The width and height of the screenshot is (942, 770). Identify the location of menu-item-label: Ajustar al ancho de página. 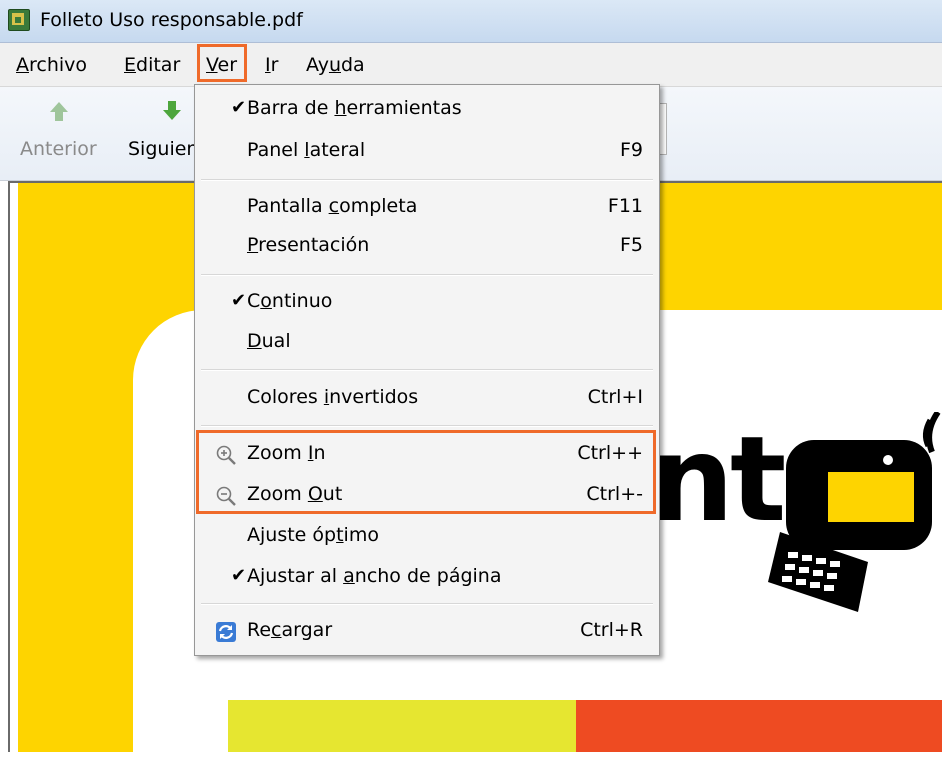
(374, 576).